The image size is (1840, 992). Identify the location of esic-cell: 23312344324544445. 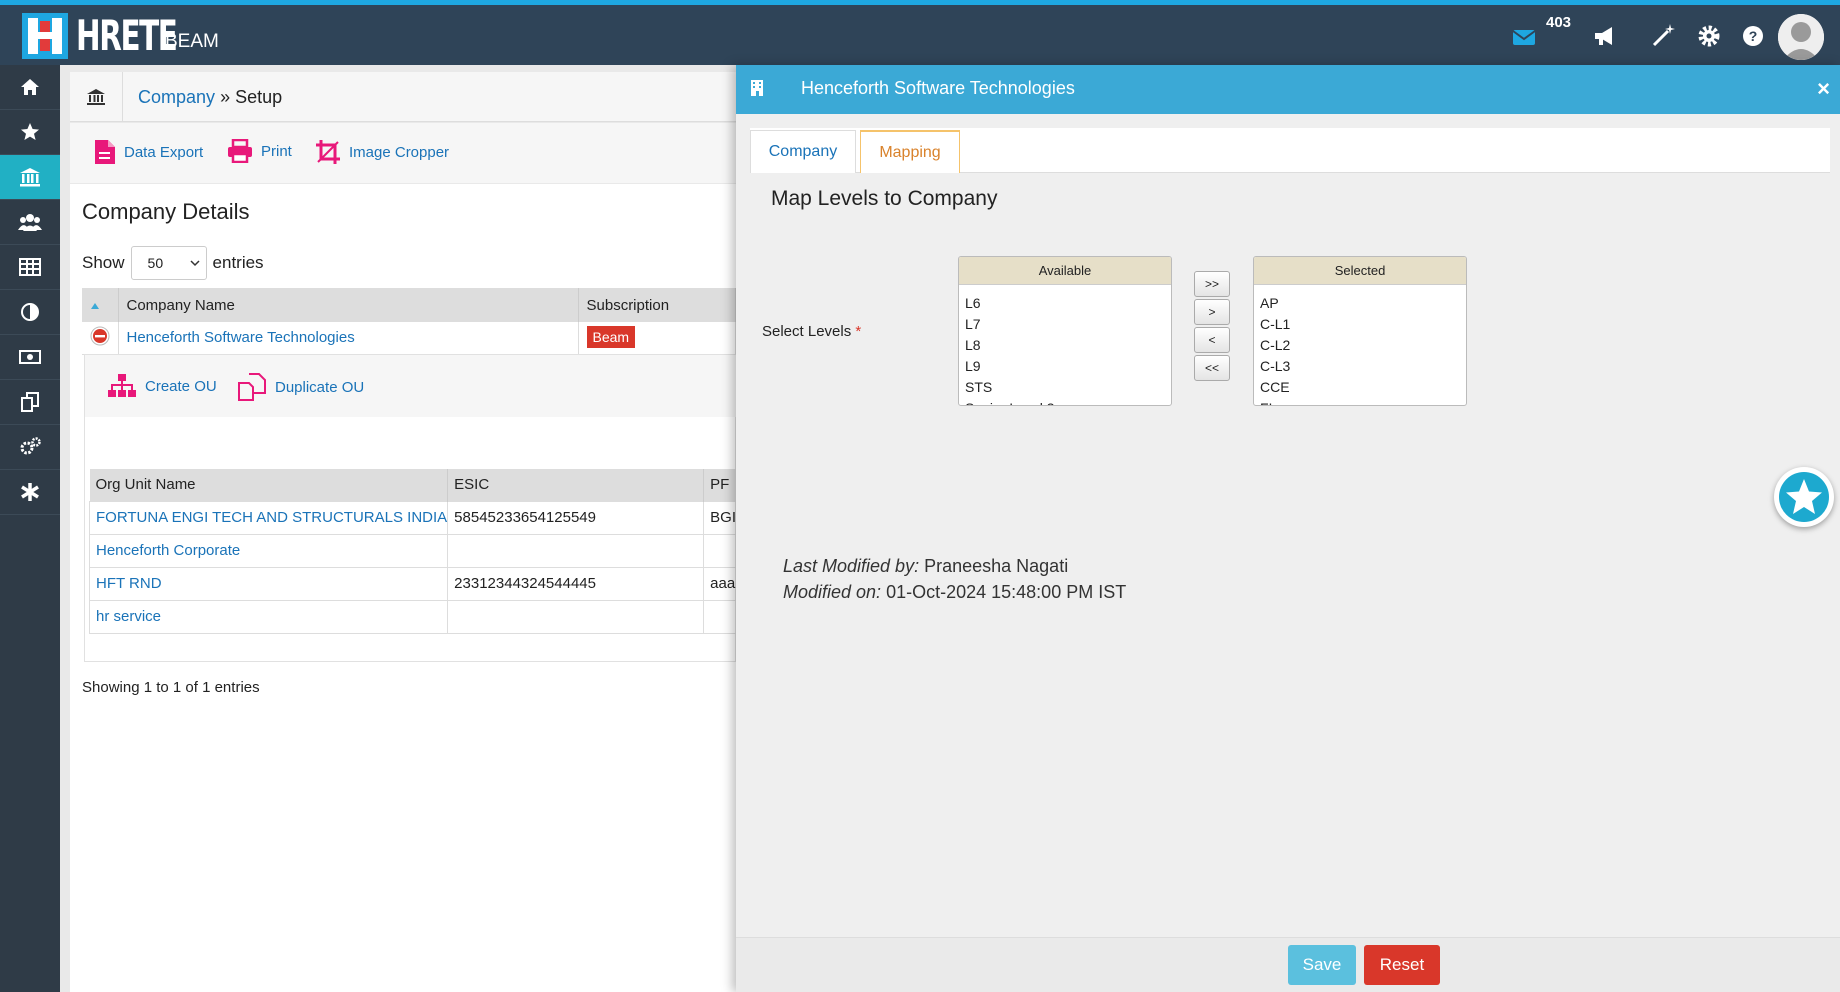
(576, 583).